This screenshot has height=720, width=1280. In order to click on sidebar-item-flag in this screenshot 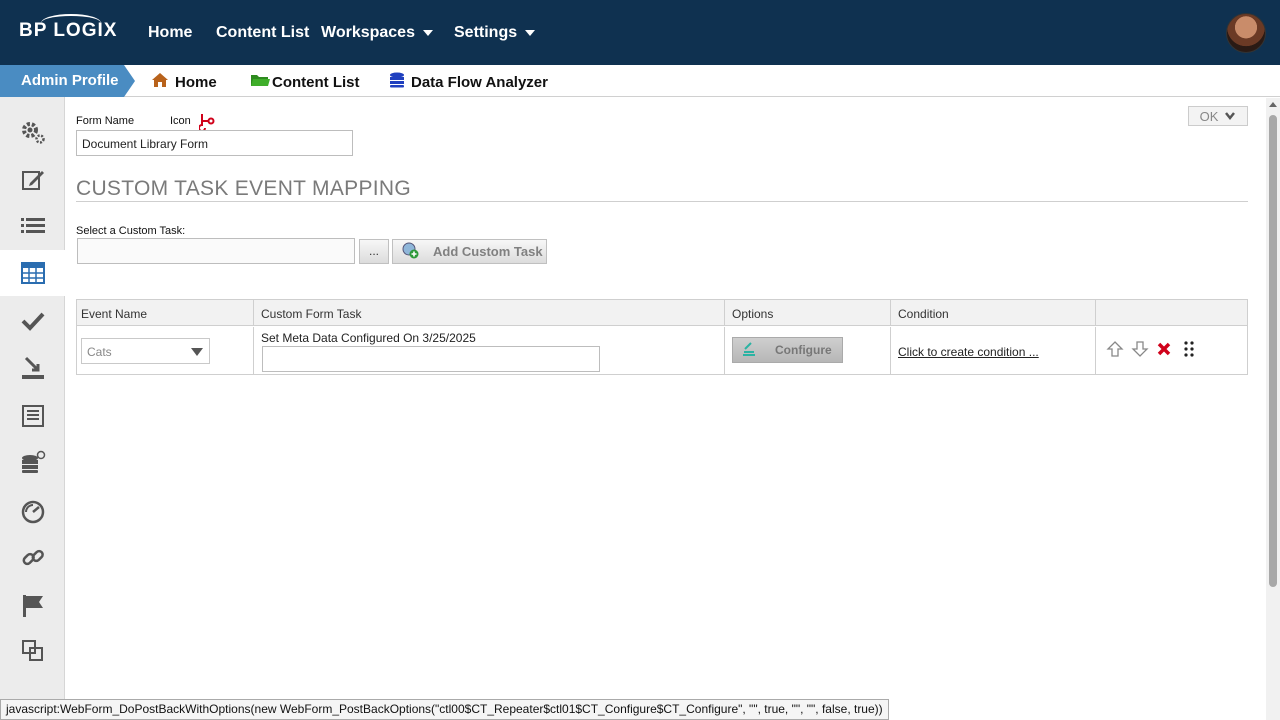, I will do `click(32, 606)`.